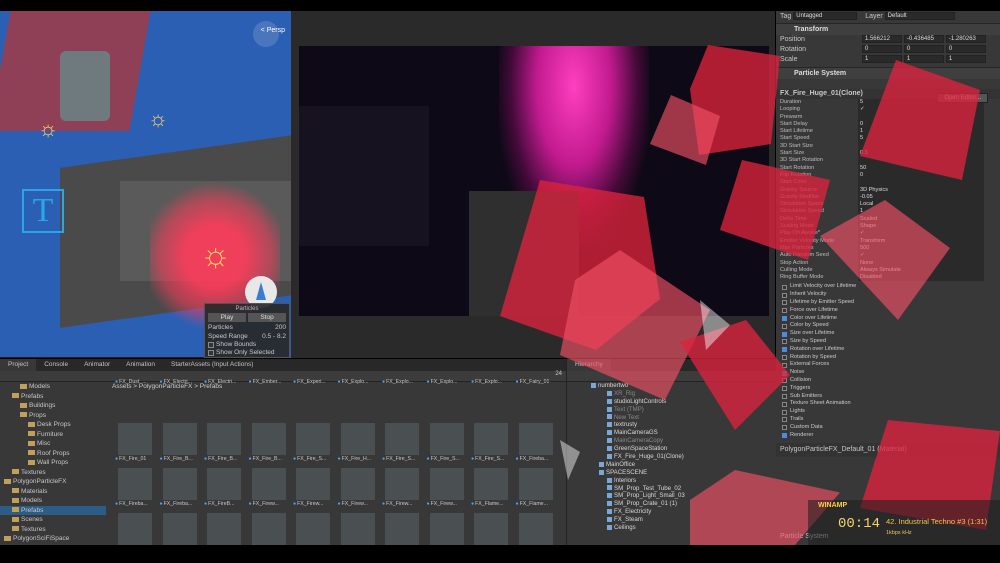 This screenshot has height=563, width=1000. Describe the element at coordinates (888, 29) in the screenshot. I see `transform-header: Transform` at that location.